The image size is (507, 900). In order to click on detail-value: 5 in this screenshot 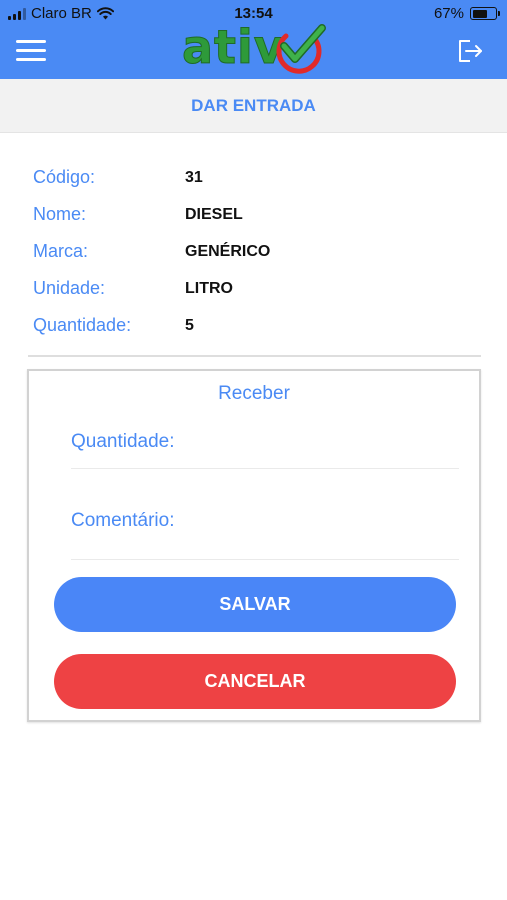, I will do `click(189, 325)`.